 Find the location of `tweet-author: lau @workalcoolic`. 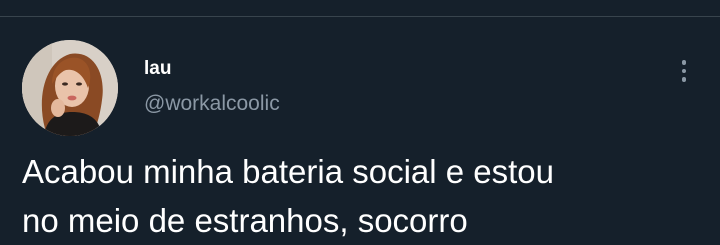

tweet-author: lau @workalcoolic is located at coordinates (212, 87).